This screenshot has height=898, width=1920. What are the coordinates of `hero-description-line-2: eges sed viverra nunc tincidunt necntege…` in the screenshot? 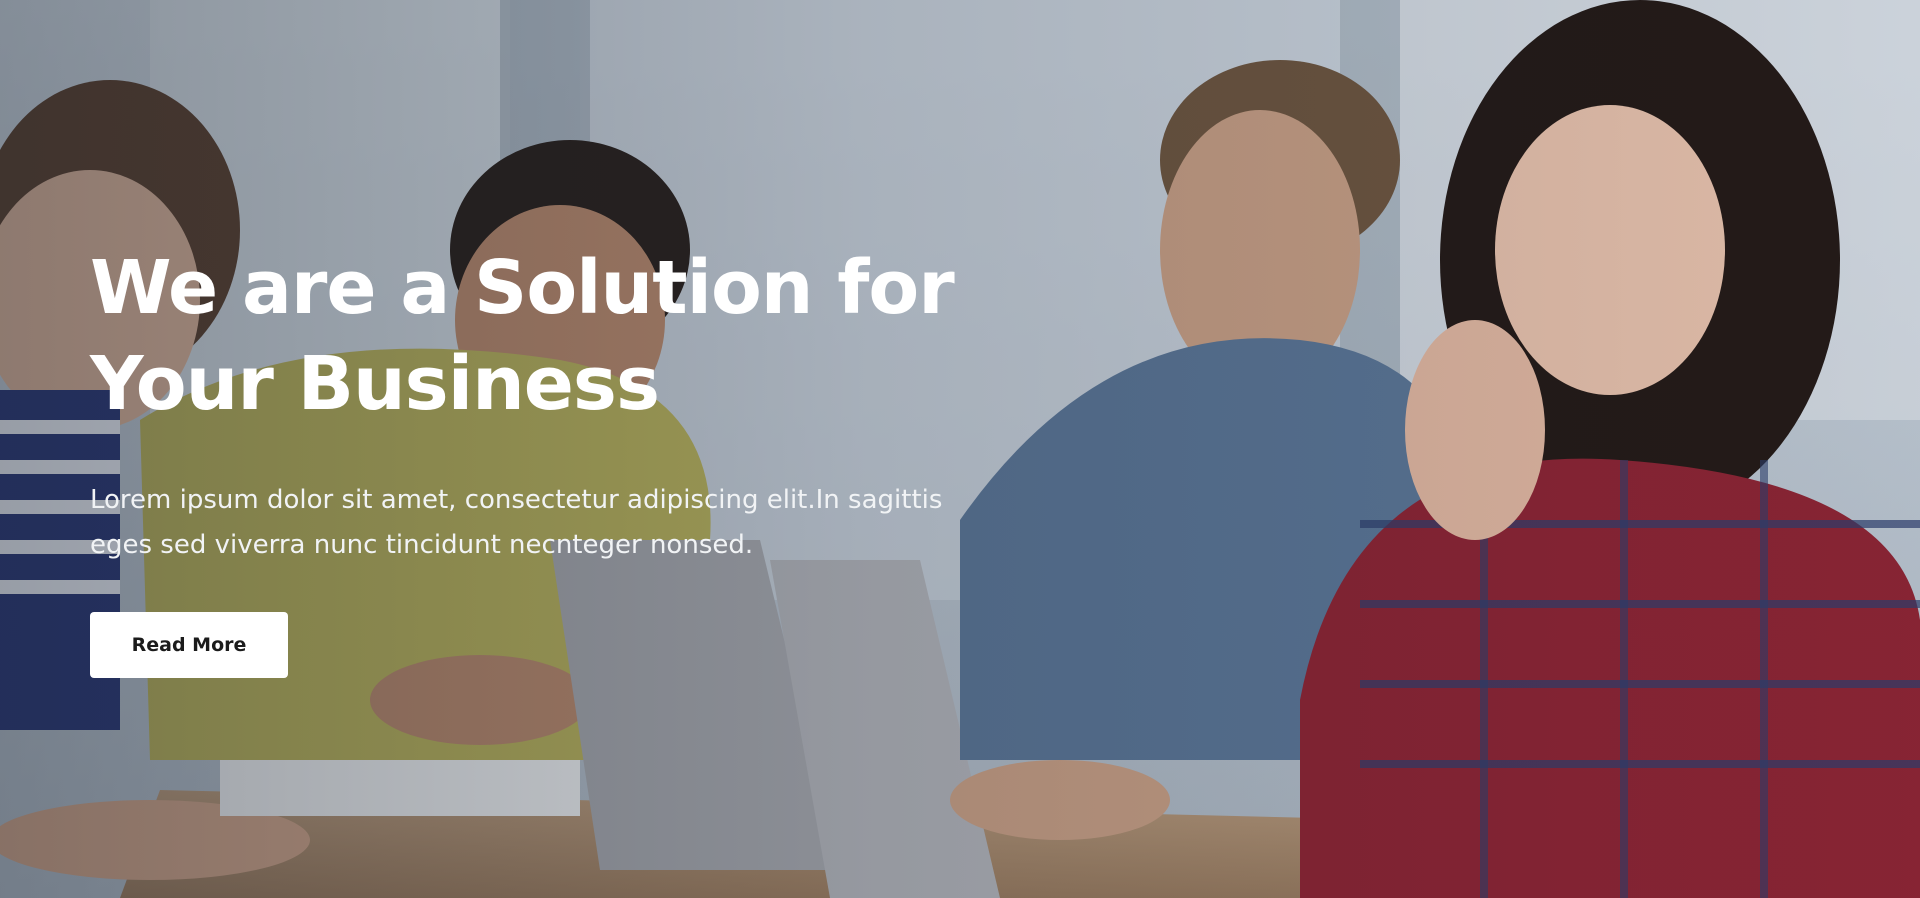 It's located at (422, 545).